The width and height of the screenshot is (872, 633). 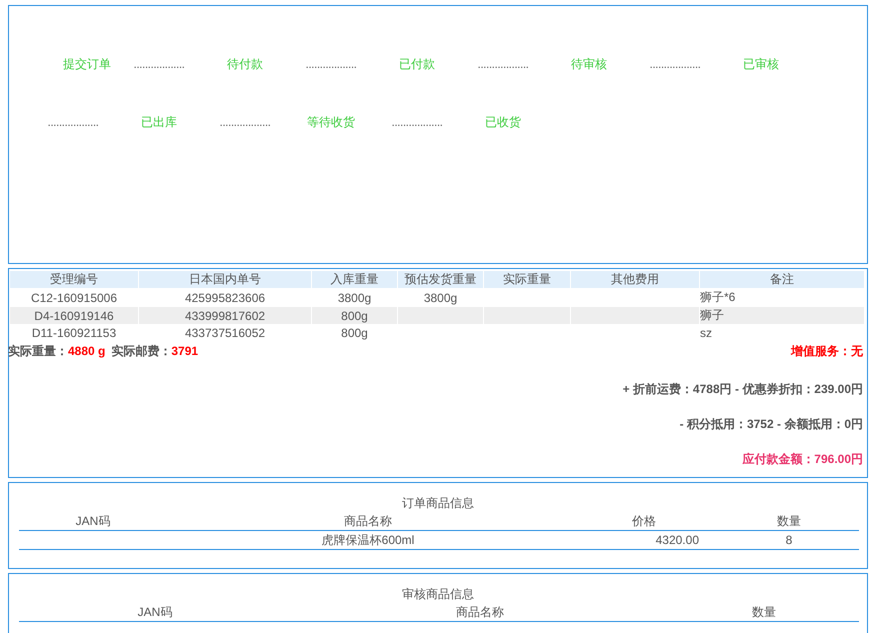 What do you see at coordinates (245, 64) in the screenshot?
I see `status-step: 待付款` at bounding box center [245, 64].